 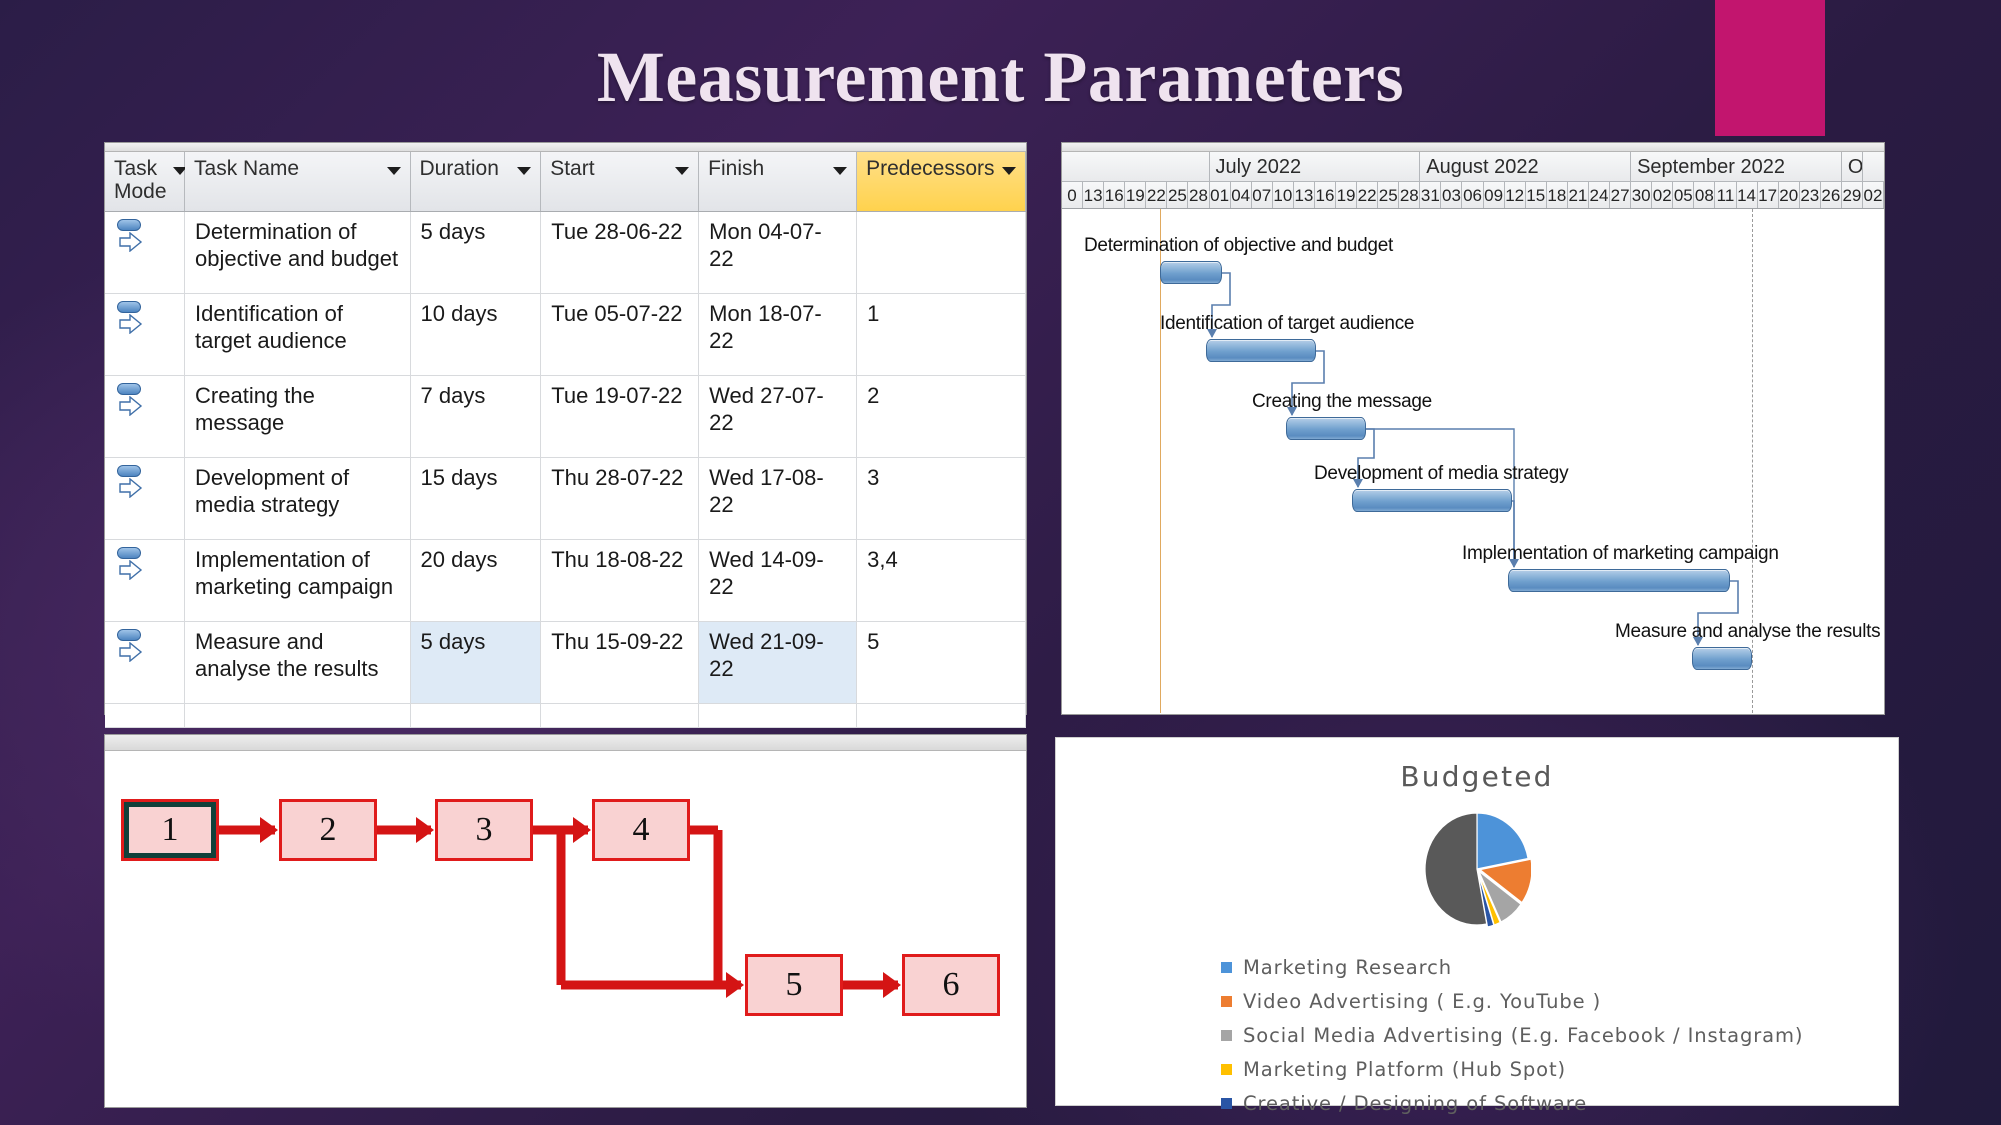 What do you see at coordinates (620, 581) in the screenshot?
I see `cell-start: Thu 18-08-22` at bounding box center [620, 581].